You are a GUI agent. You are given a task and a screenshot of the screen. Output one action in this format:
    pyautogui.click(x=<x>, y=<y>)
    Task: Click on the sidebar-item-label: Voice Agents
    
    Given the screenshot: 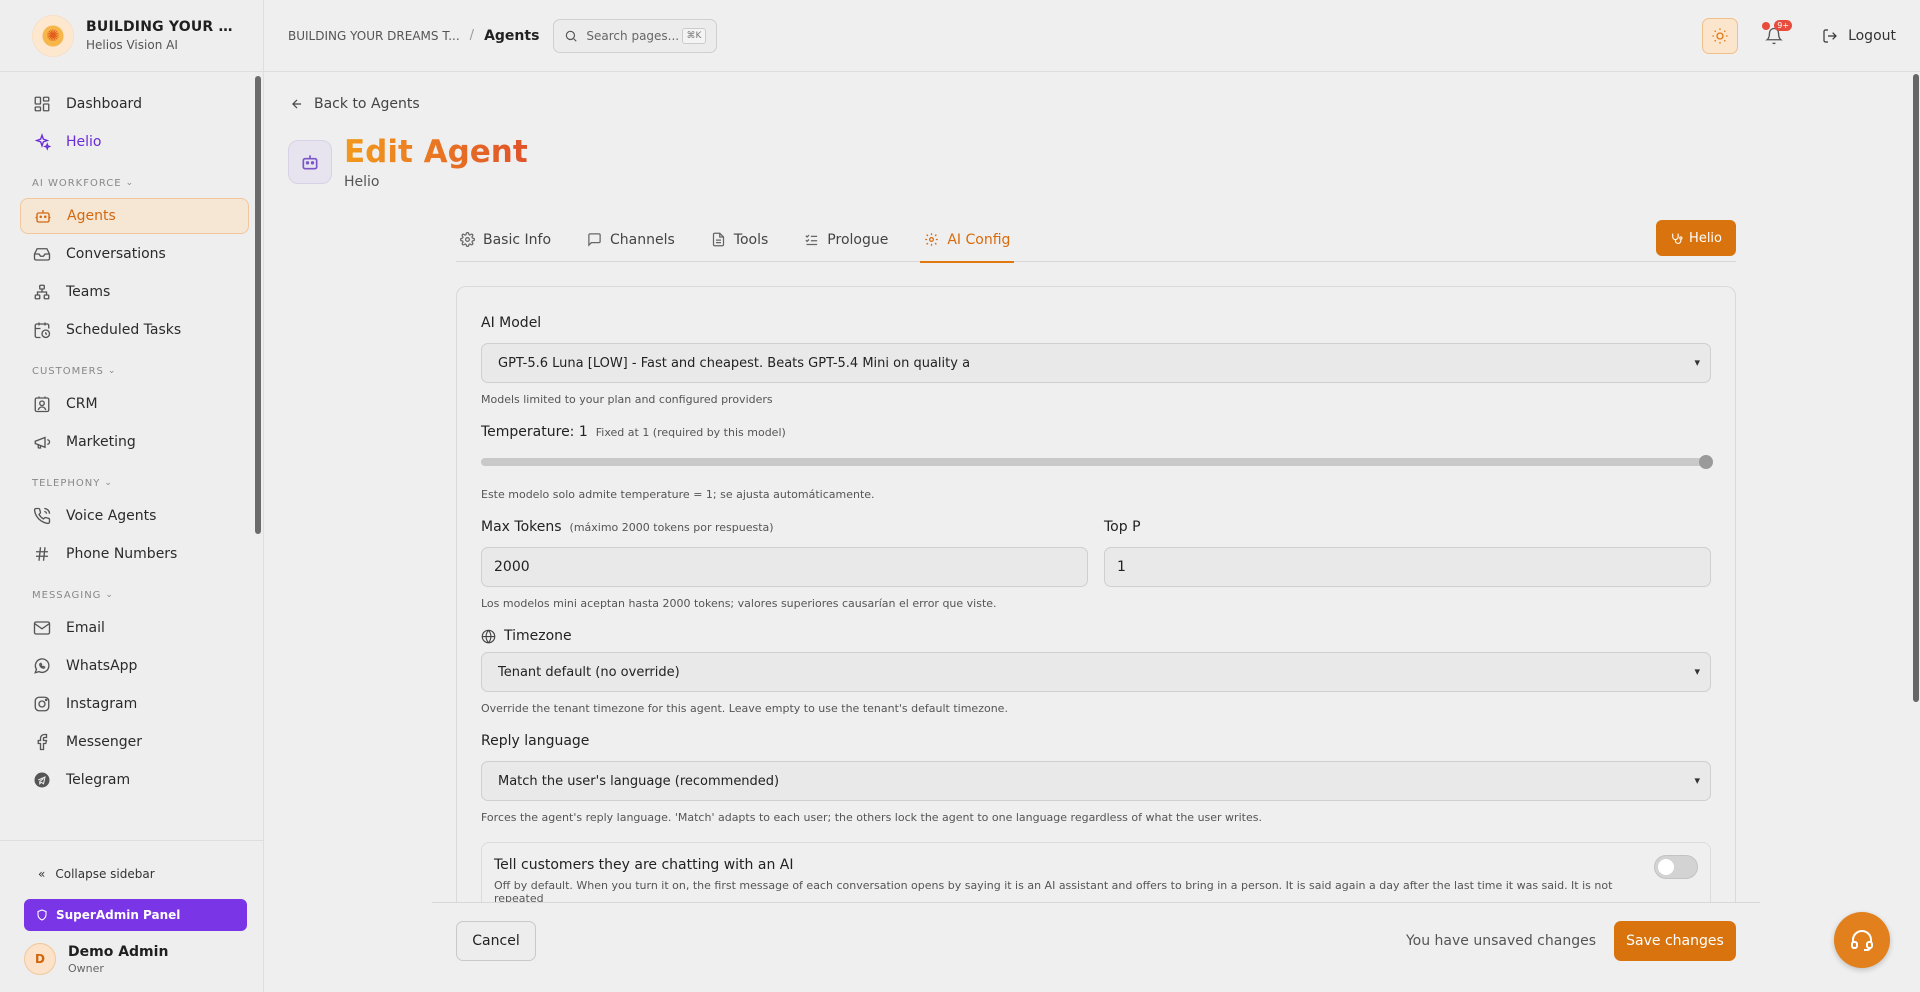 What is the action you would take?
    pyautogui.click(x=111, y=516)
    